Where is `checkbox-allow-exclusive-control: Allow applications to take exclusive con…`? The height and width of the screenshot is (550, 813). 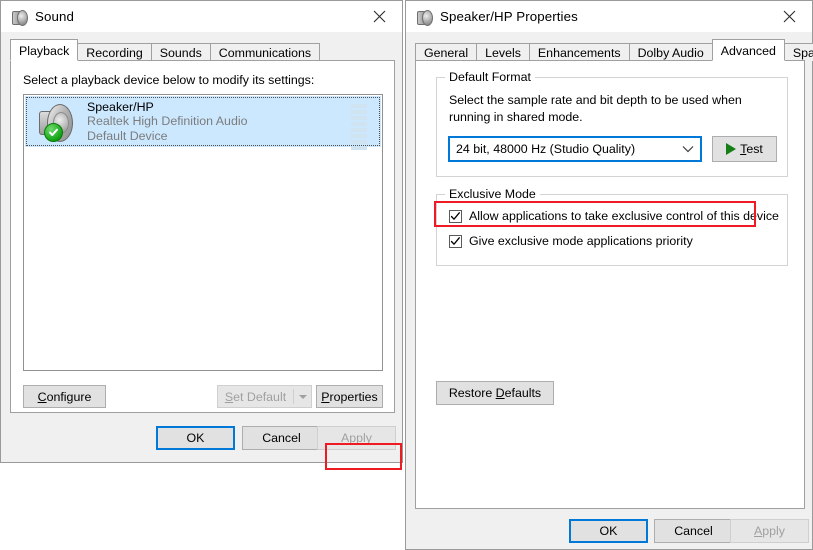
checkbox-allow-exclusive-control: Allow applications to take exclusive con… is located at coordinates (614, 216).